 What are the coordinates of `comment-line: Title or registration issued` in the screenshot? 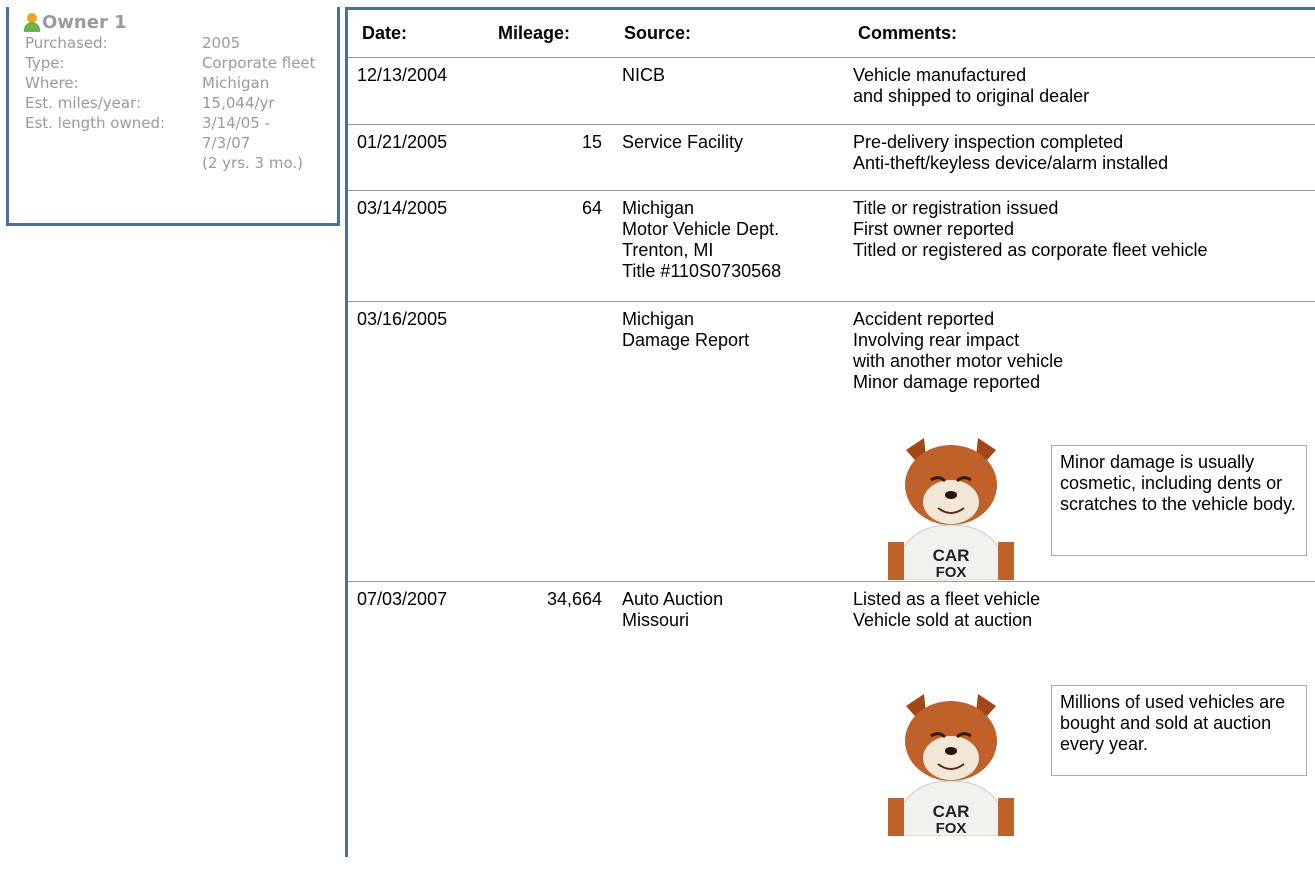 It's located at (956, 208).